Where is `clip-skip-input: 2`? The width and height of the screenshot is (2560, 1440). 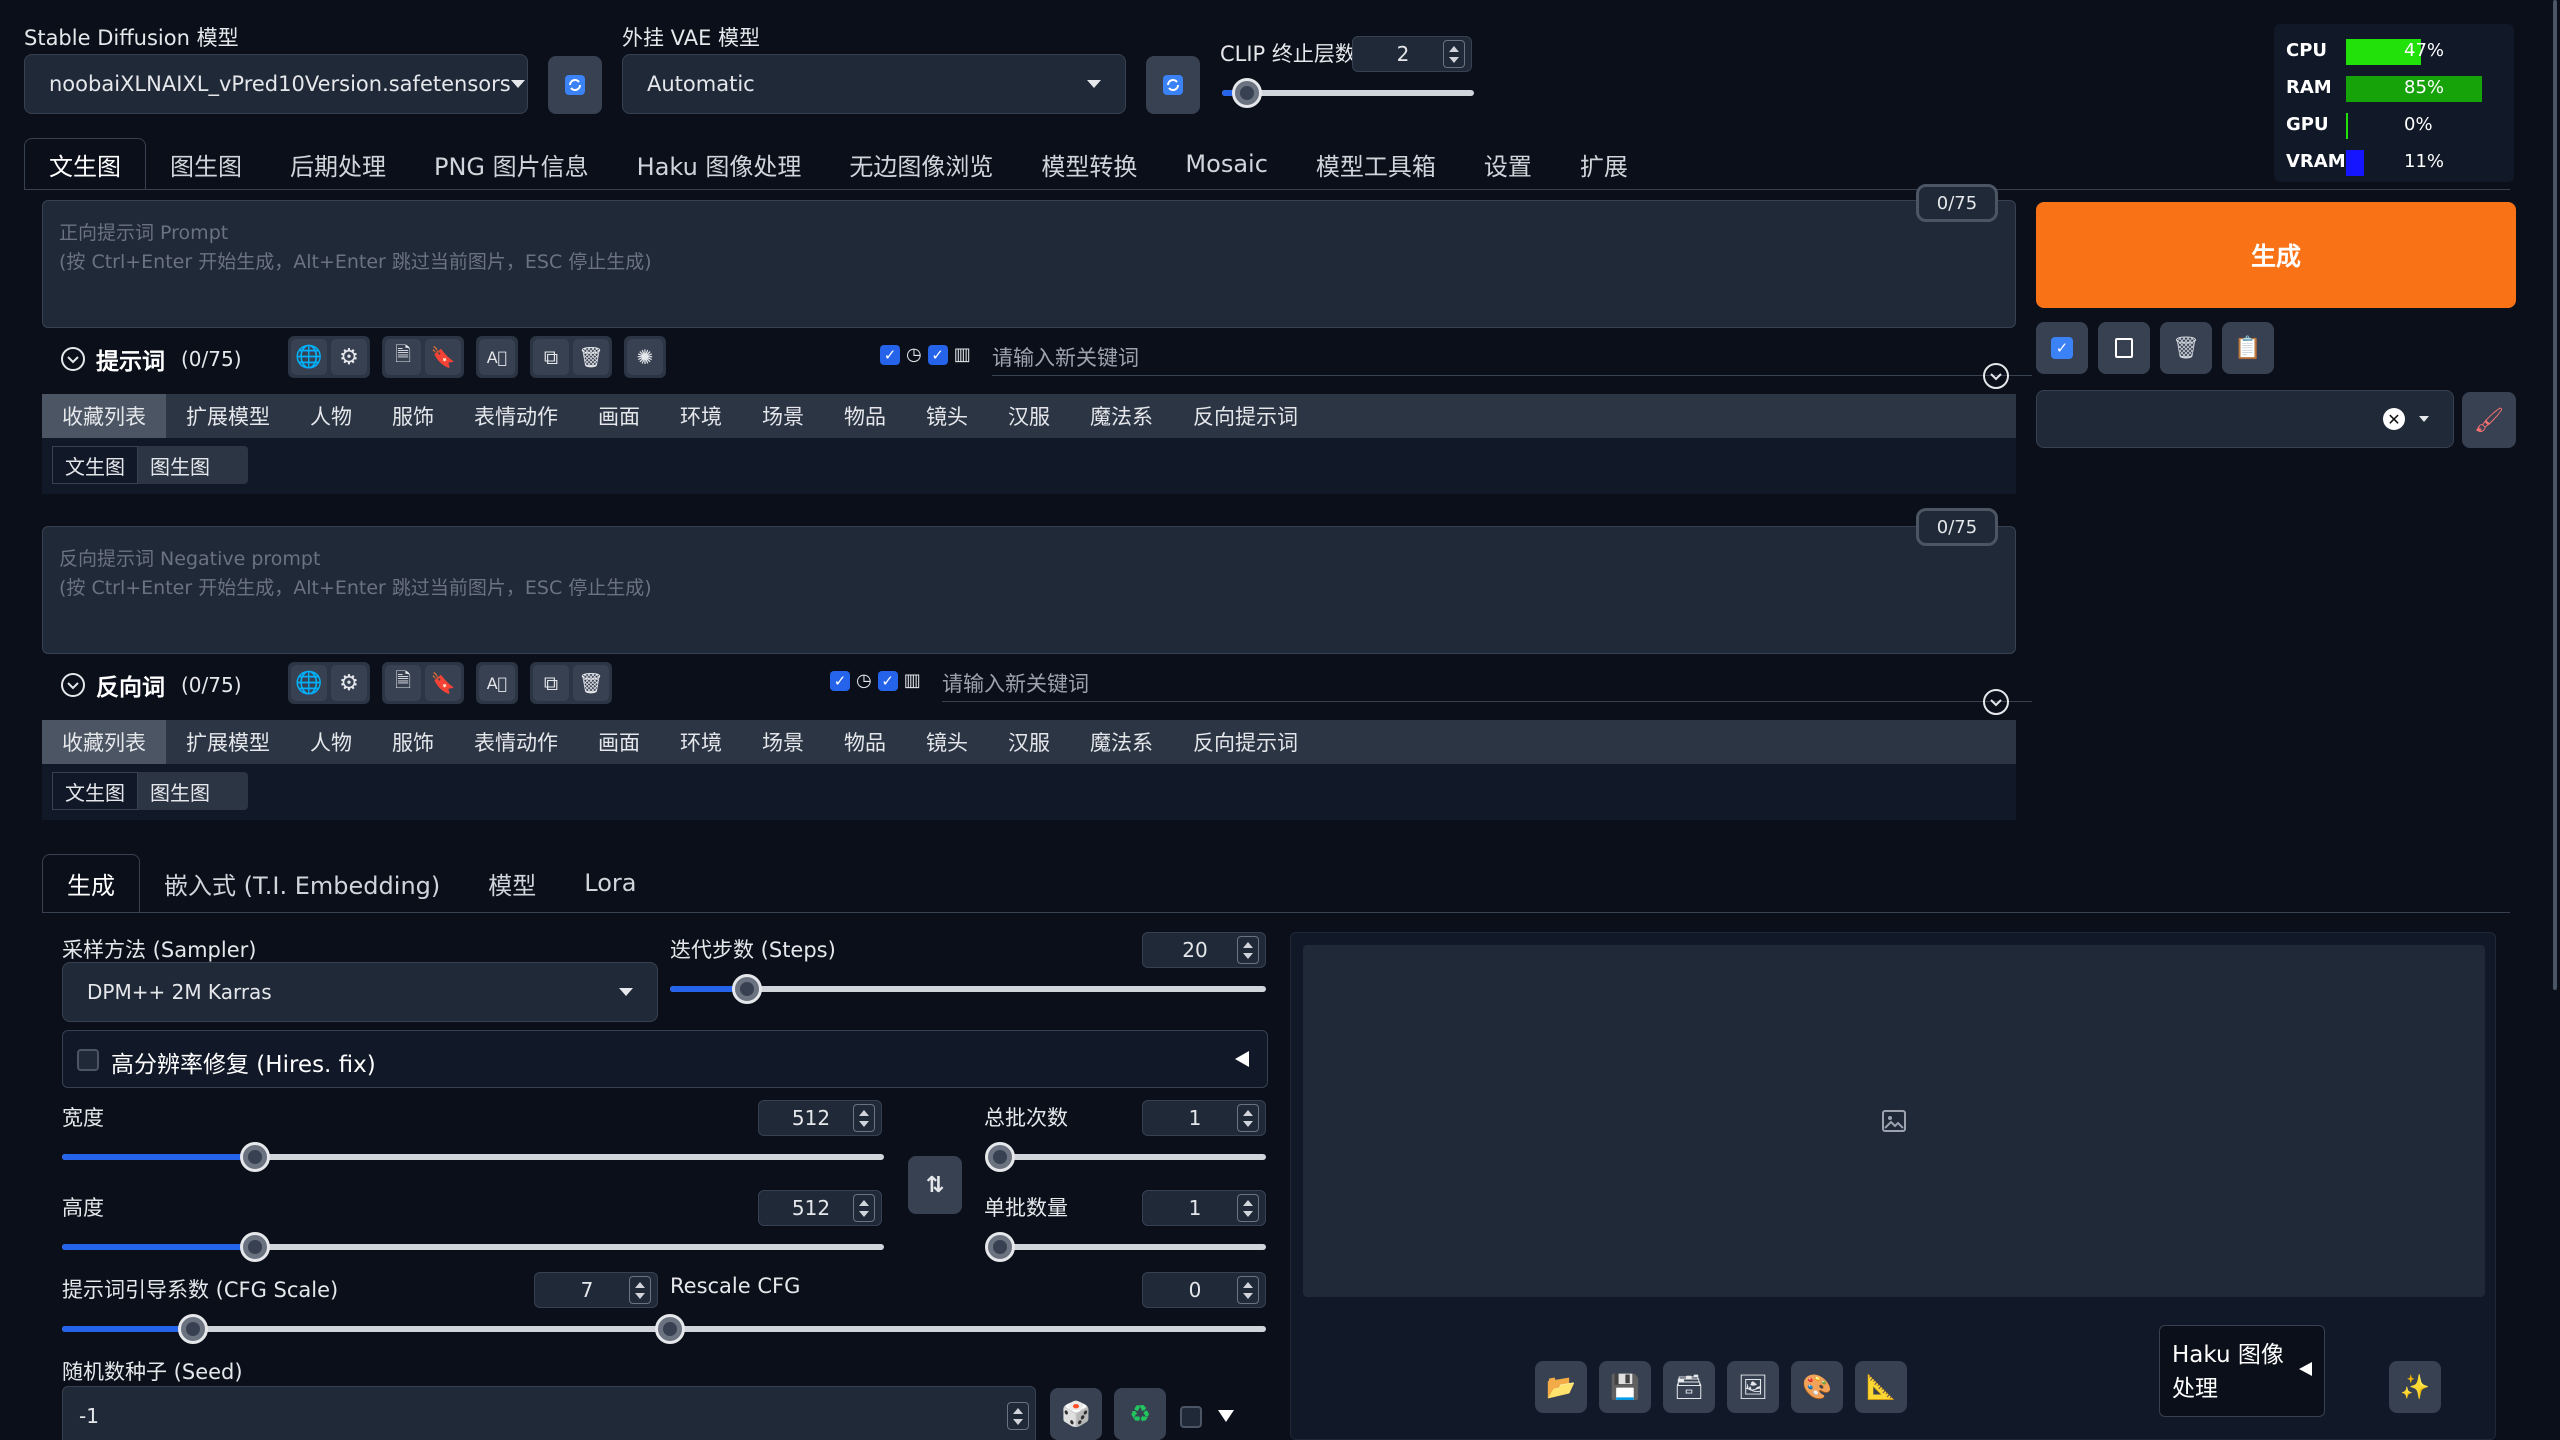 clip-skip-input: 2 is located at coordinates (1412, 54).